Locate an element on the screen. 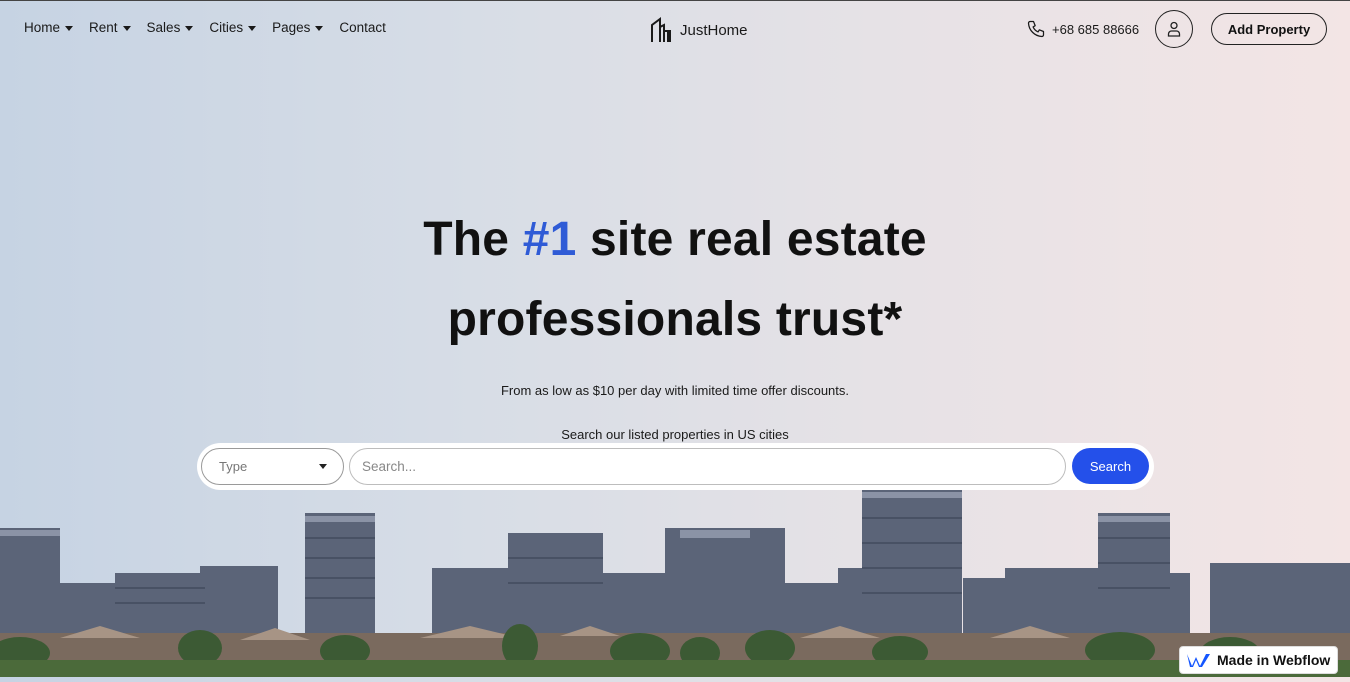 This screenshot has height=682, width=1350. site-logo: JustHome is located at coordinates (699, 30).